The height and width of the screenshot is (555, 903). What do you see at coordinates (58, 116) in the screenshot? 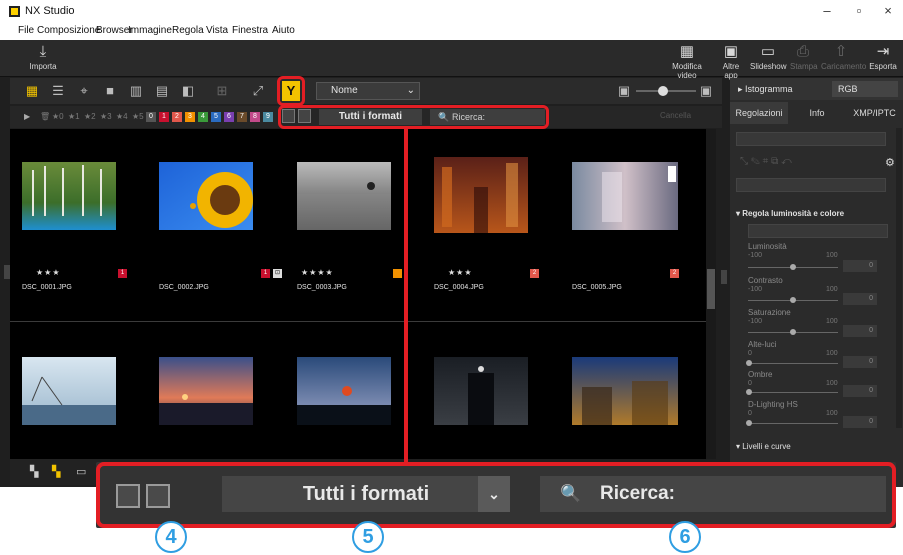
I see `rating-0: ★0` at bounding box center [58, 116].